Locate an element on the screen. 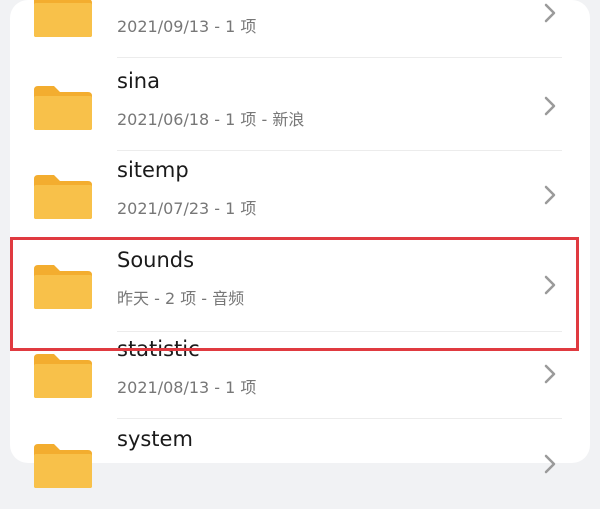  folder-meta: 昨天 - 2 项 - 音频 is located at coordinates (181, 298).